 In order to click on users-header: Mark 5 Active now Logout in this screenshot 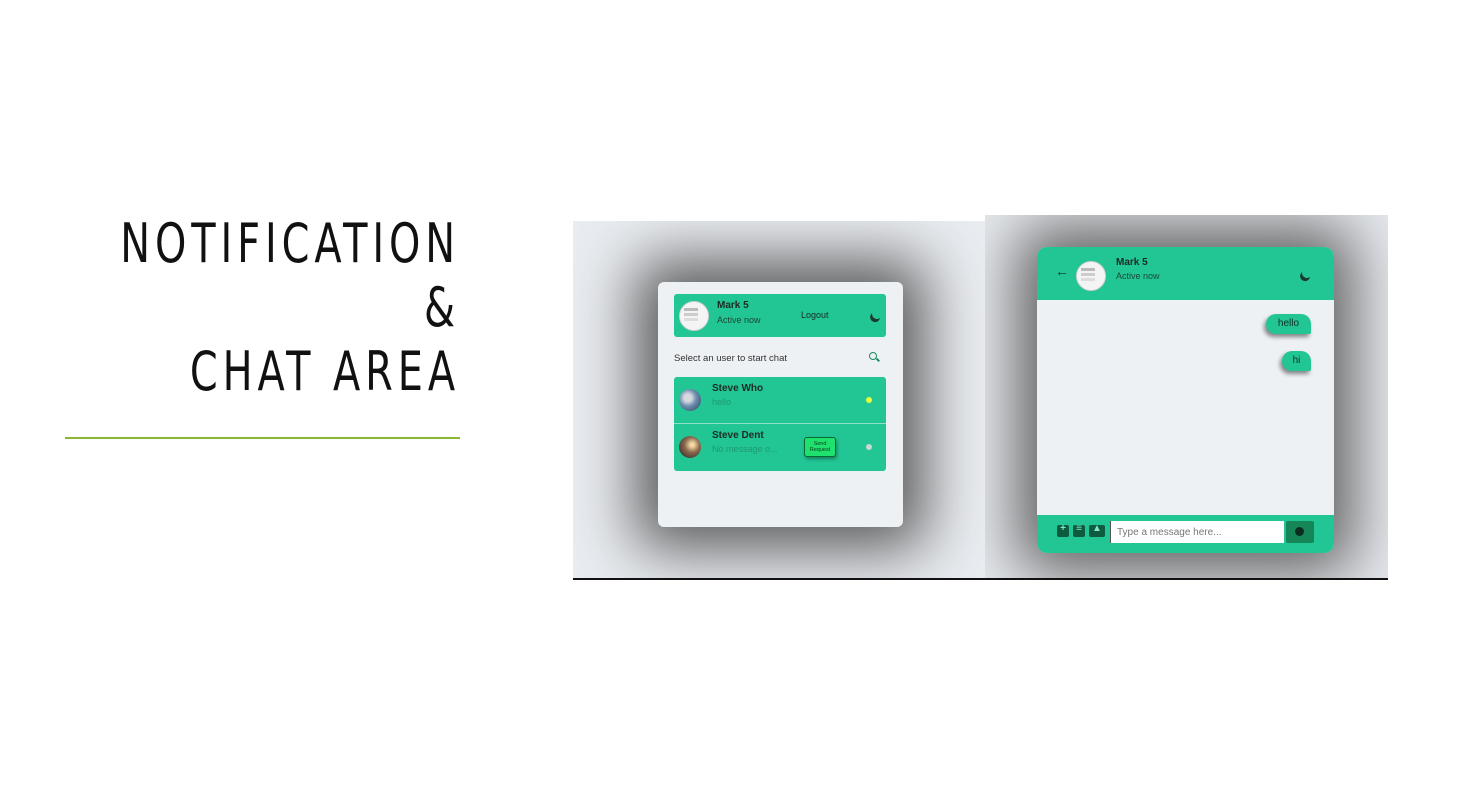, I will do `click(780, 315)`.